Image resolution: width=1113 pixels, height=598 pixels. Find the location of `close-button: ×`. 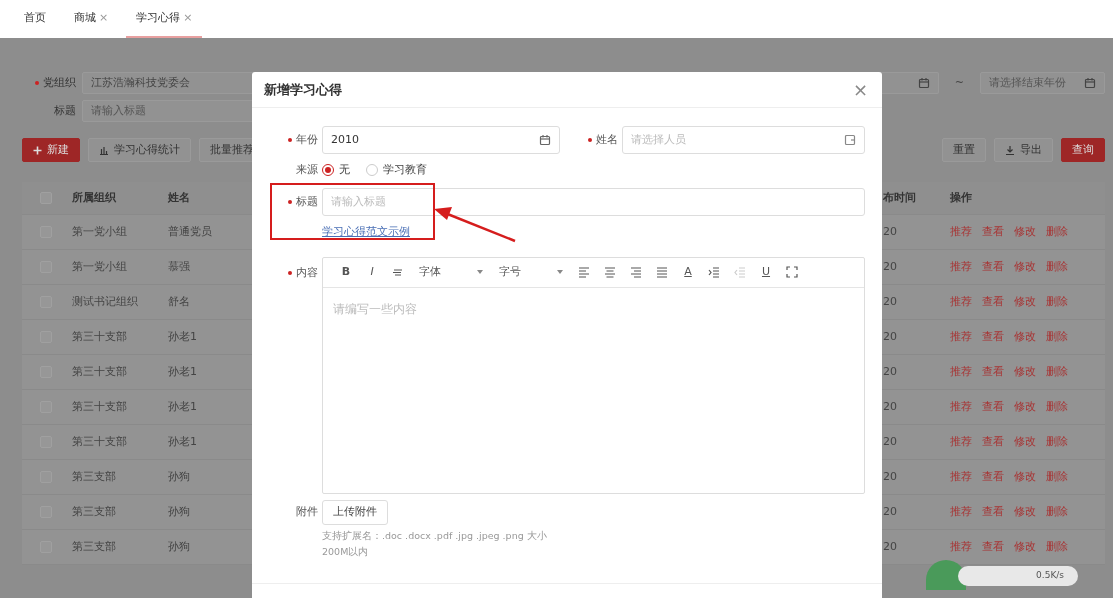

close-button: × is located at coordinates (860, 89).